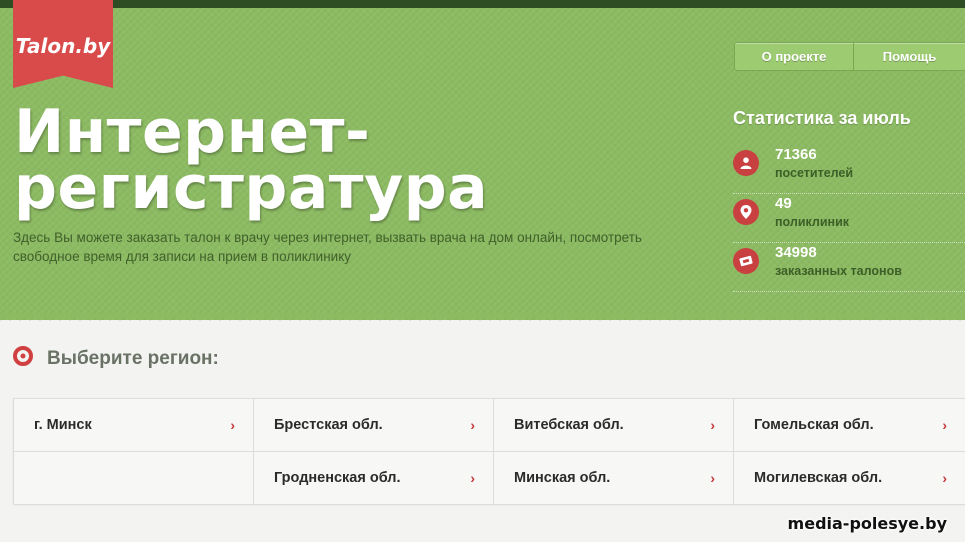  What do you see at coordinates (794, 56) in the screenshot?
I see `about-button: О проекте` at bounding box center [794, 56].